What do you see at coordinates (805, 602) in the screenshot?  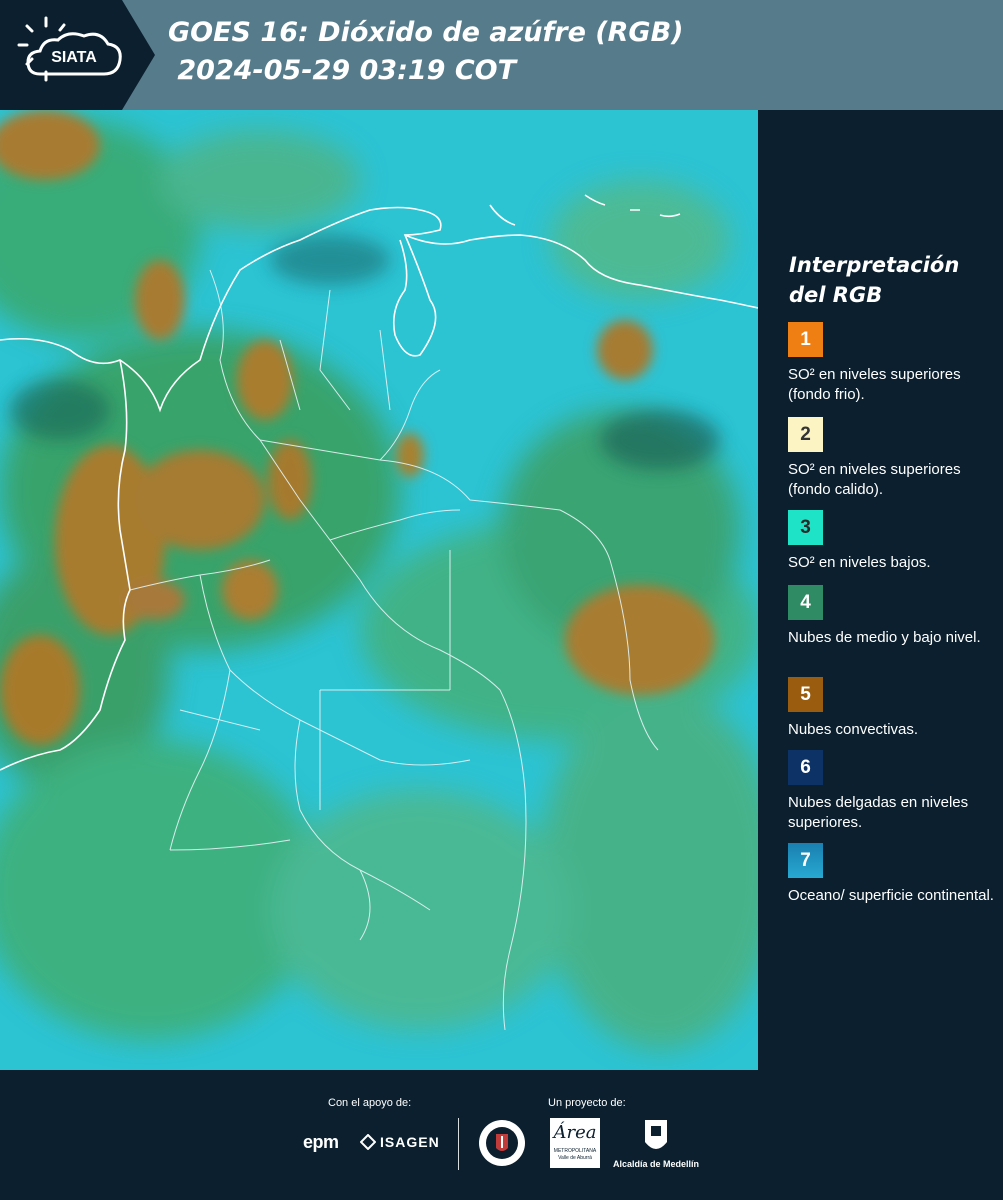 I see `legend-swatch-4: 4` at bounding box center [805, 602].